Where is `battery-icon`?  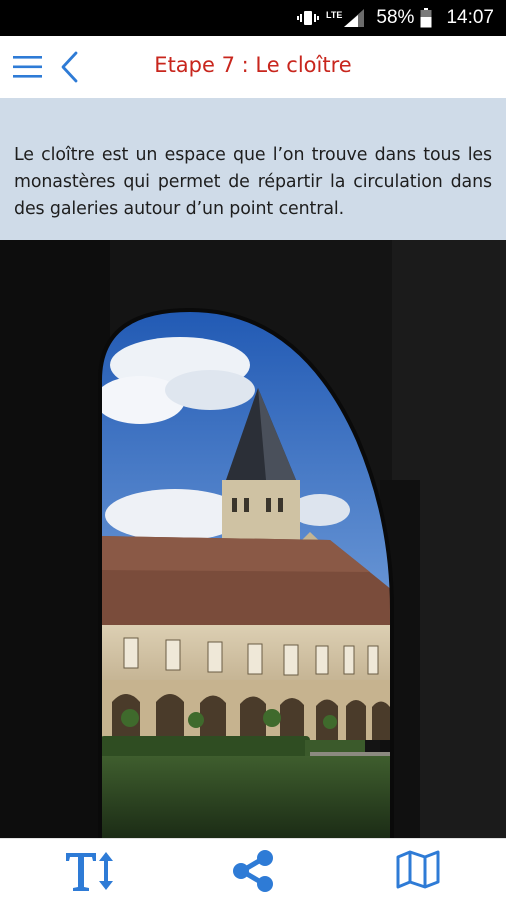
battery-icon is located at coordinates (426, 18).